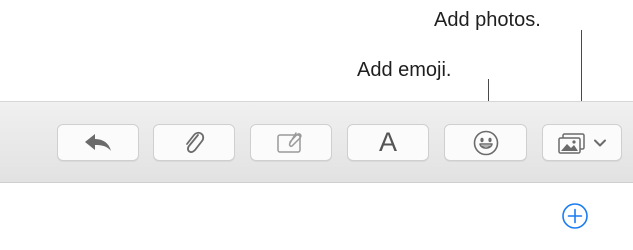  I want to click on photo-browser-button, so click(582, 142).